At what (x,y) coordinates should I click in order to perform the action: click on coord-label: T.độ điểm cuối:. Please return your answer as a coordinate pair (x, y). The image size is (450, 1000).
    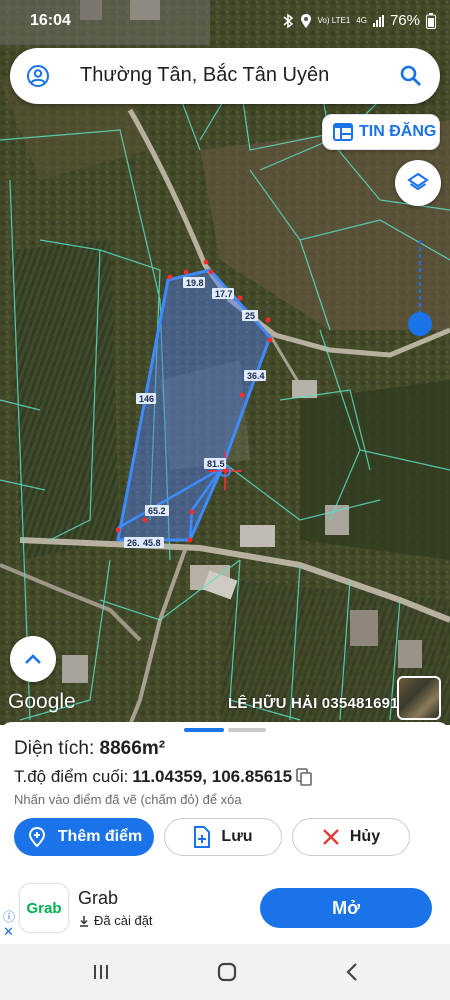
    Looking at the image, I should click on (71, 776).